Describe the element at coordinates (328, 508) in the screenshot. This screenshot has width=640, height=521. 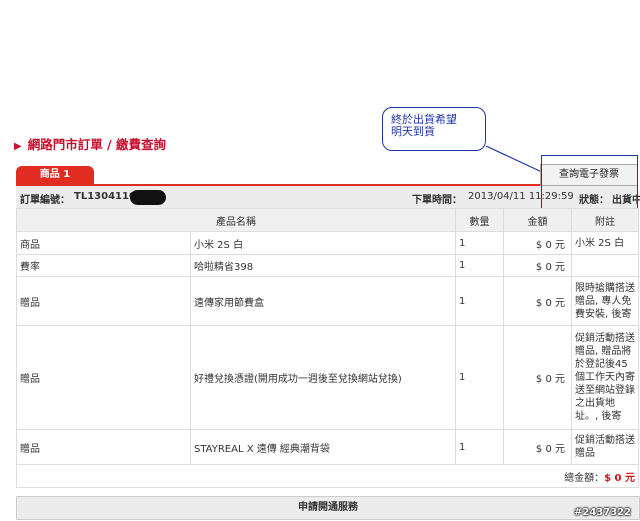
I see `apply-service-header: 申請開通服務` at that location.